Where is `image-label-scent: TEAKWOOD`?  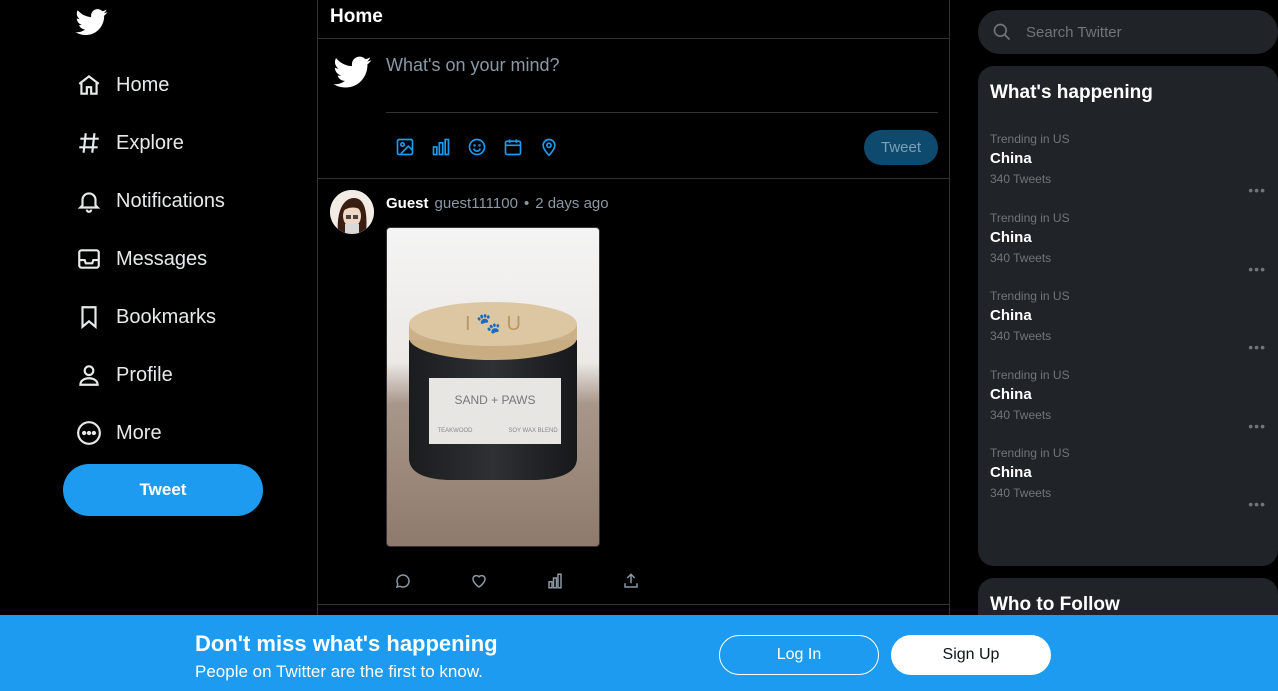
image-label-scent: TEAKWOOD is located at coordinates (455, 431).